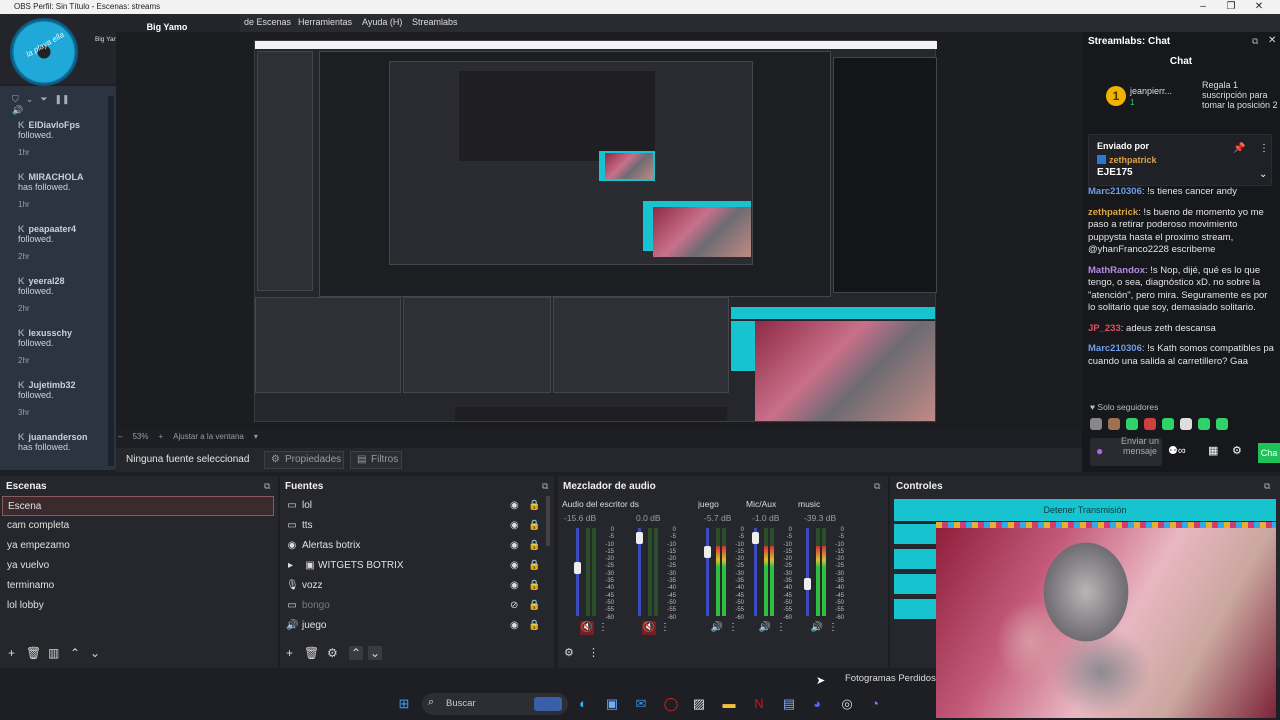 This screenshot has height=720, width=1280. What do you see at coordinates (138, 566) in the screenshot?
I see `scene-item: ya vuelvo` at bounding box center [138, 566].